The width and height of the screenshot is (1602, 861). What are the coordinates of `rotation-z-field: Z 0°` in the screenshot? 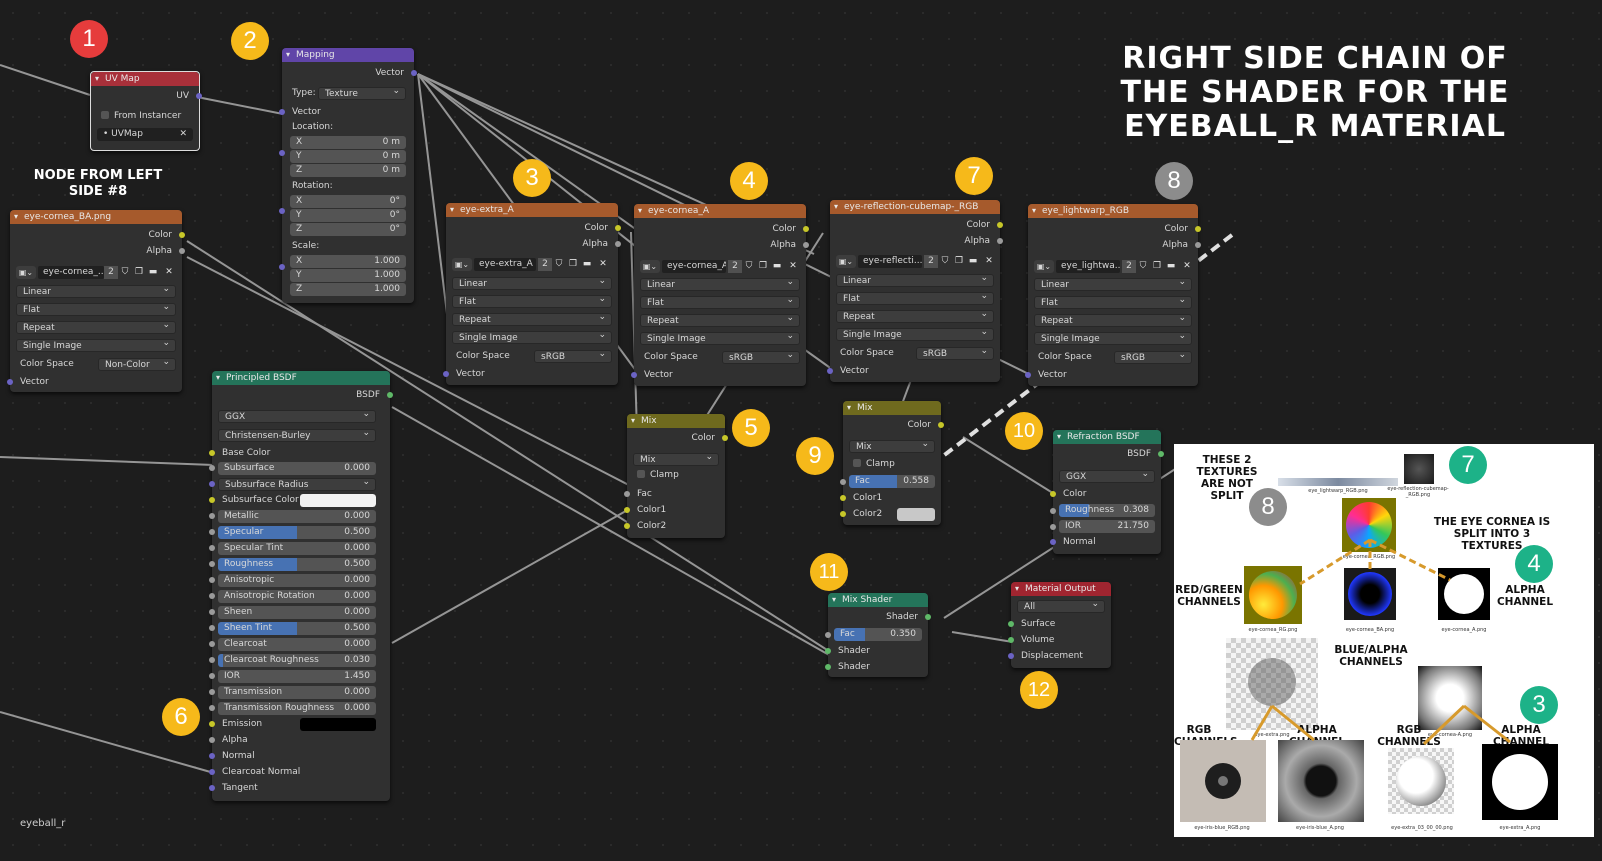 It's located at (348, 229).